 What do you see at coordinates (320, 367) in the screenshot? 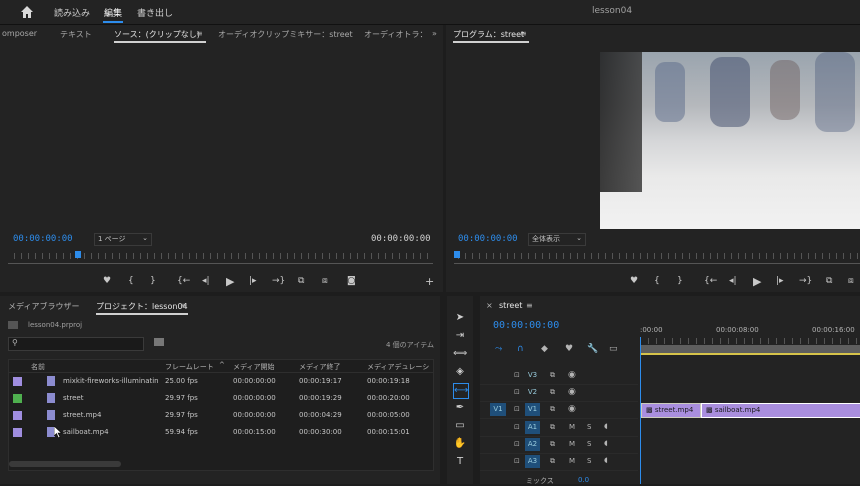
I see `col-media-end: メディア終了` at bounding box center [320, 367].